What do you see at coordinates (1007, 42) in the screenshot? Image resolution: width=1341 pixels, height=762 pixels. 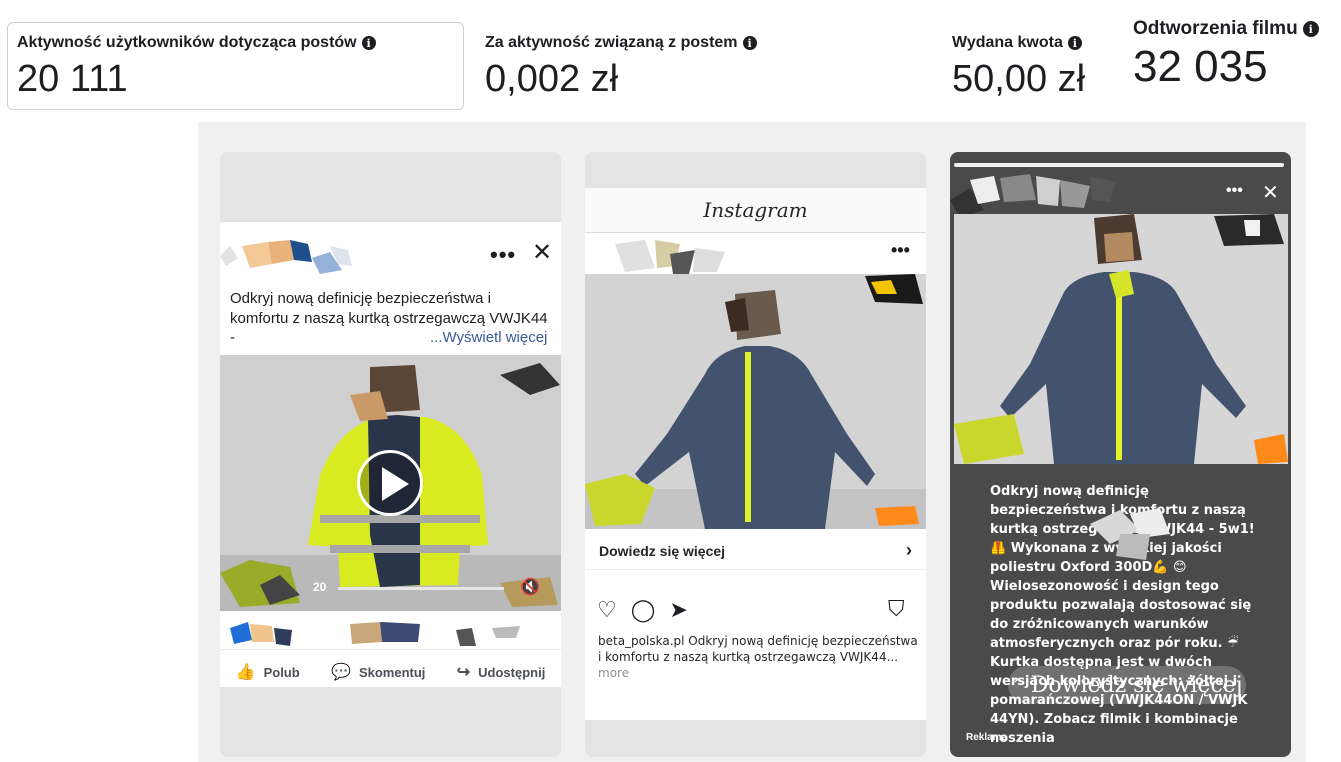 I see `metric-label: Wydana kwota` at bounding box center [1007, 42].